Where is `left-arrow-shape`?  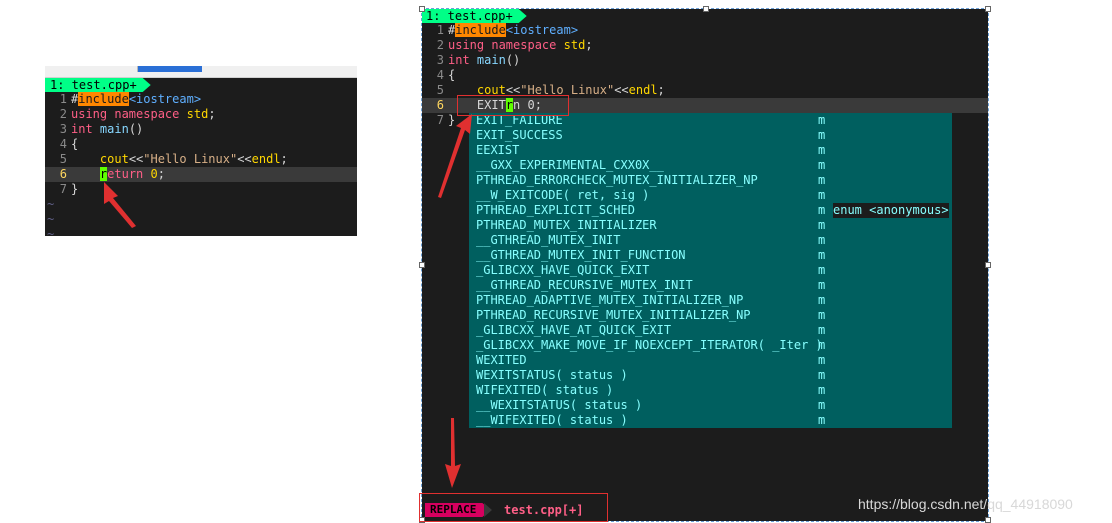 left-arrow-shape is located at coordinates (120, 205).